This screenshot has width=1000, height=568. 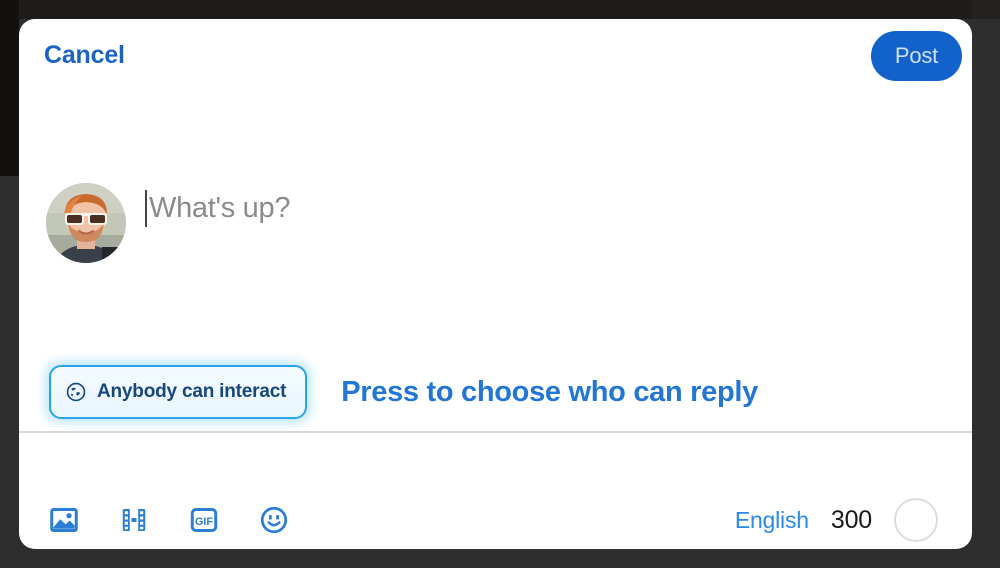 I want to click on sheet-header: Cancel Post, so click(x=495, y=56).